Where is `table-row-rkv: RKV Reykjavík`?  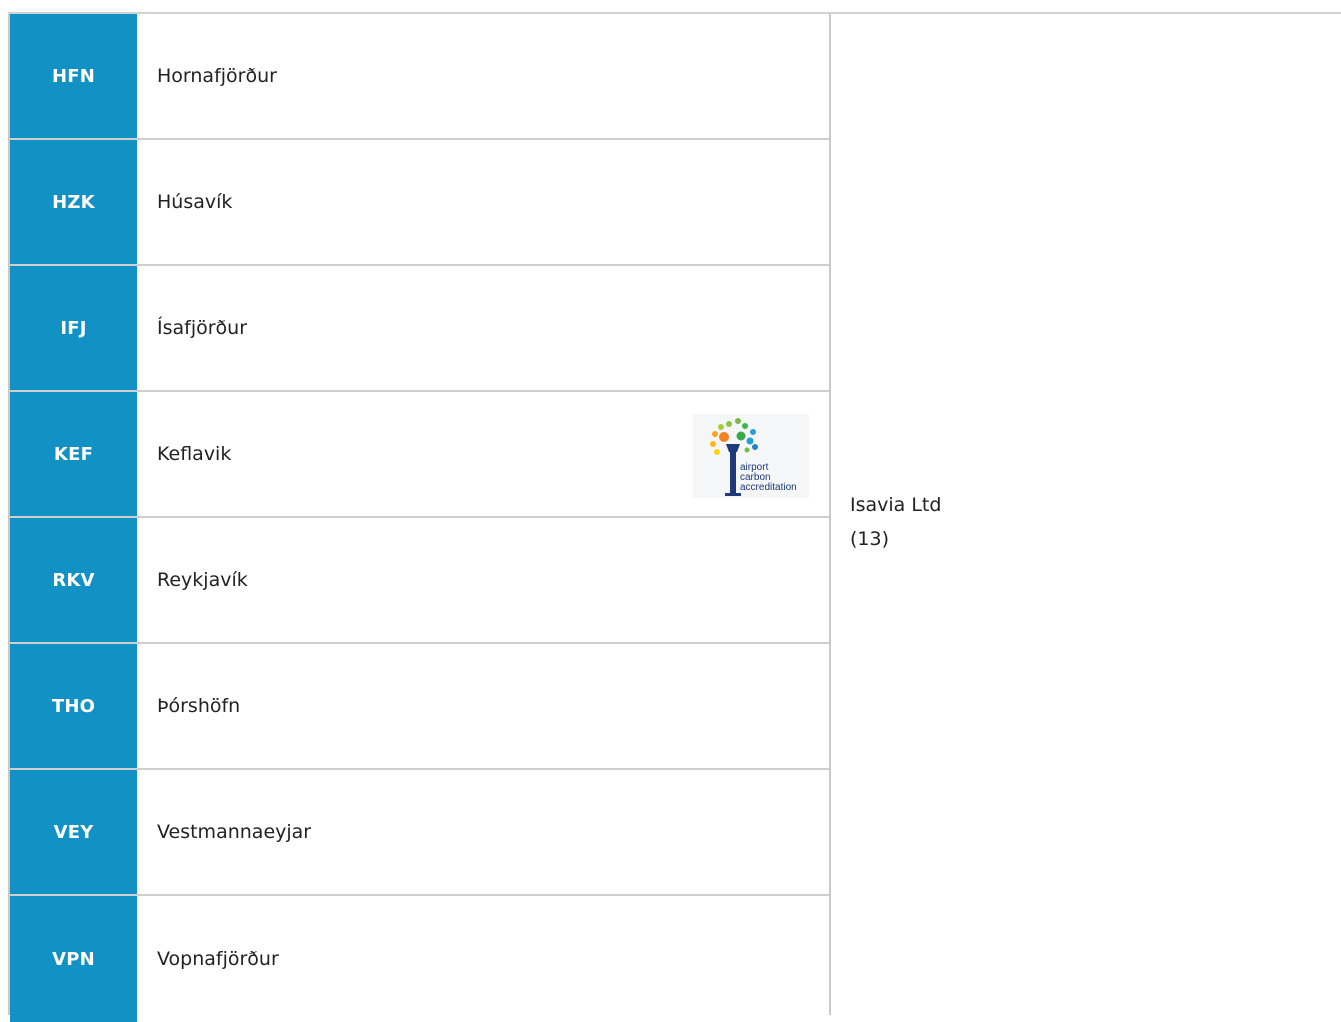 table-row-rkv: RKV Reykjavík is located at coordinates (419, 581).